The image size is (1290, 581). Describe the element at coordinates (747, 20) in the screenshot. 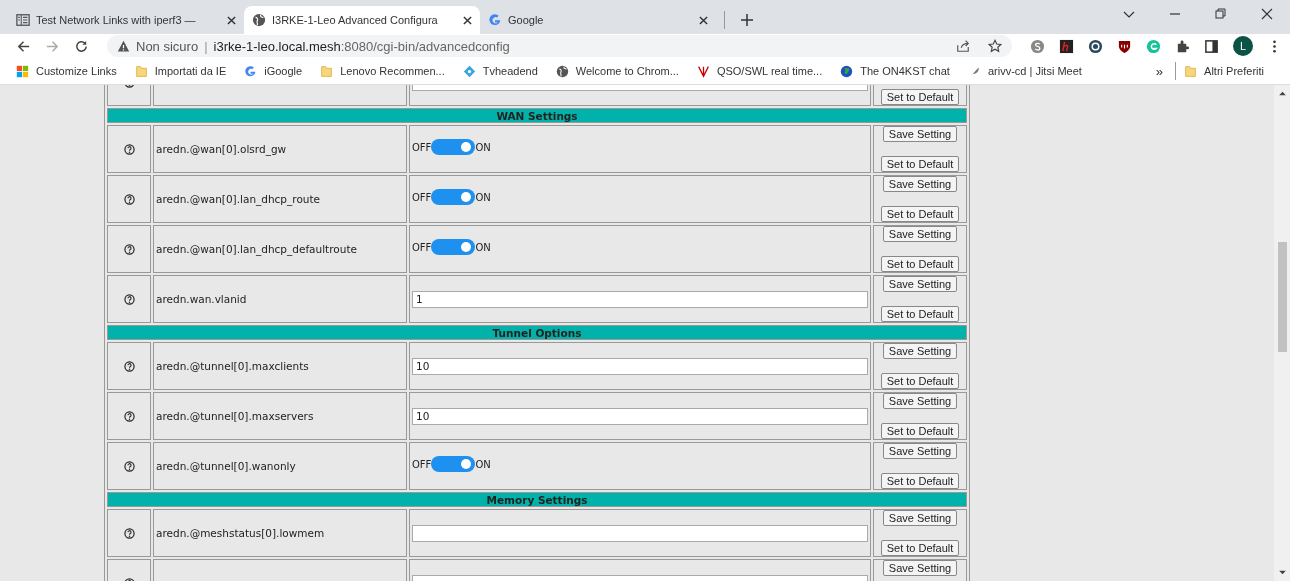

I see `new-tab-icon` at that location.